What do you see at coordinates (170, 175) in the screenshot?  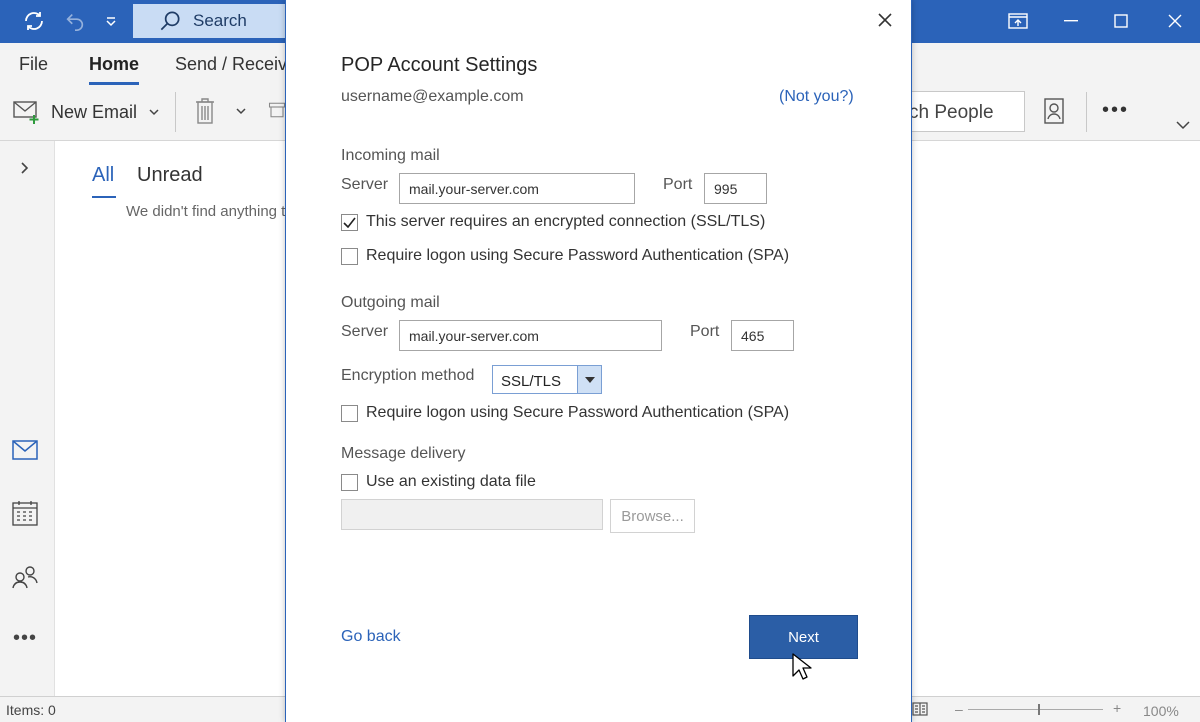 I see `filter-unread: Unread` at bounding box center [170, 175].